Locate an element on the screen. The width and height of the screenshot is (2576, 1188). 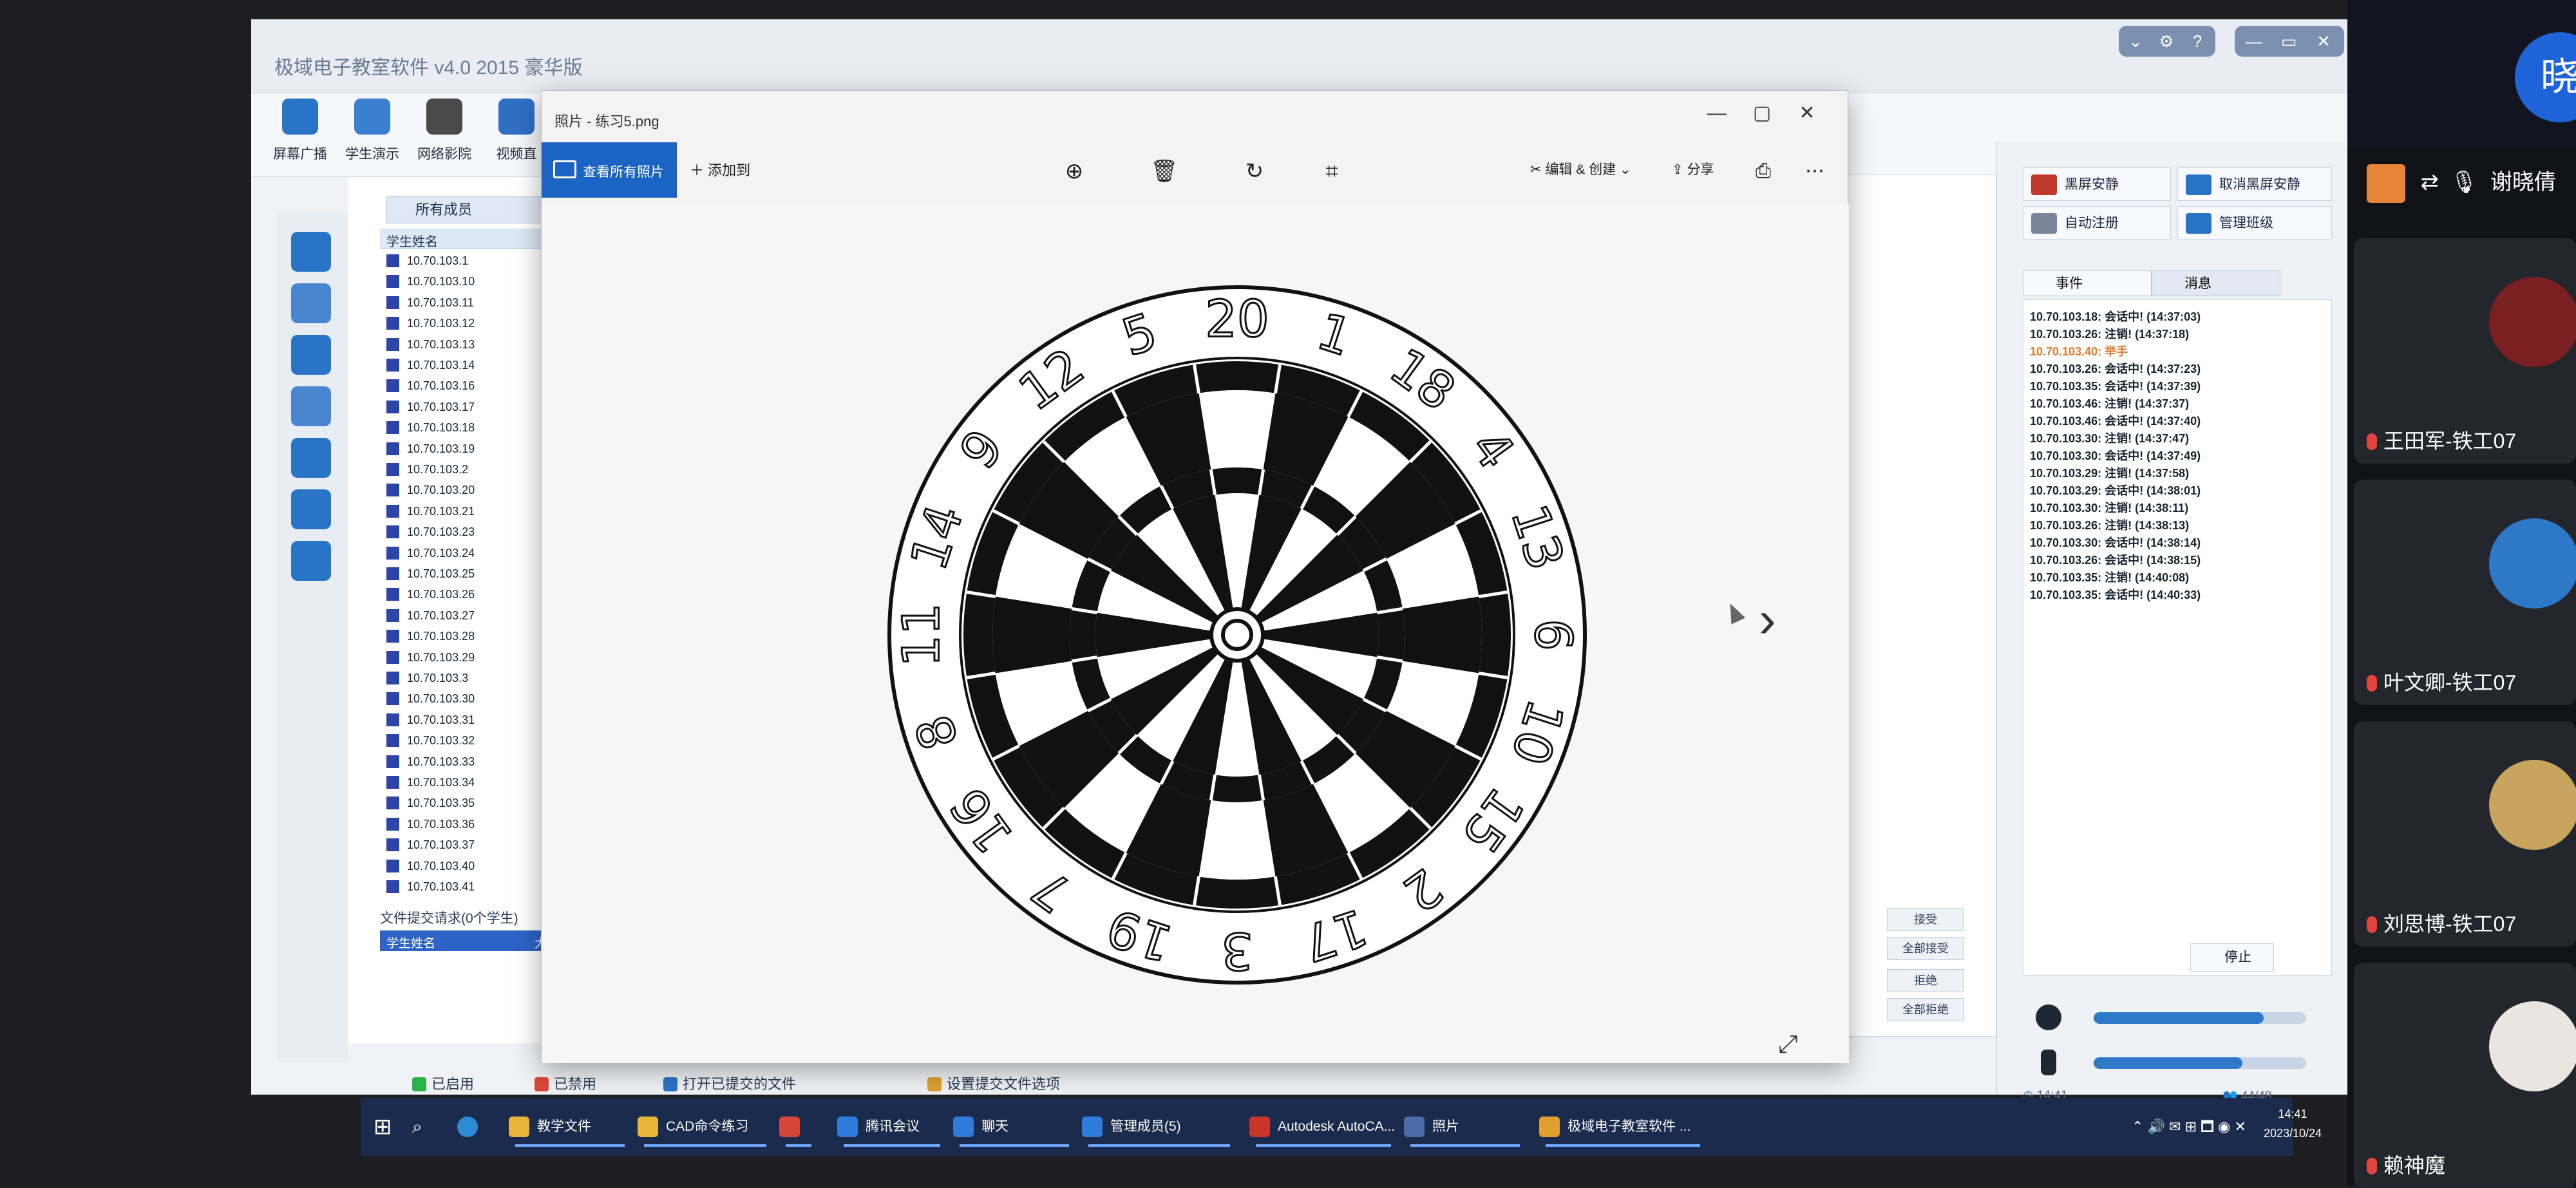
auto-register-icon is located at coordinates (2044, 223).